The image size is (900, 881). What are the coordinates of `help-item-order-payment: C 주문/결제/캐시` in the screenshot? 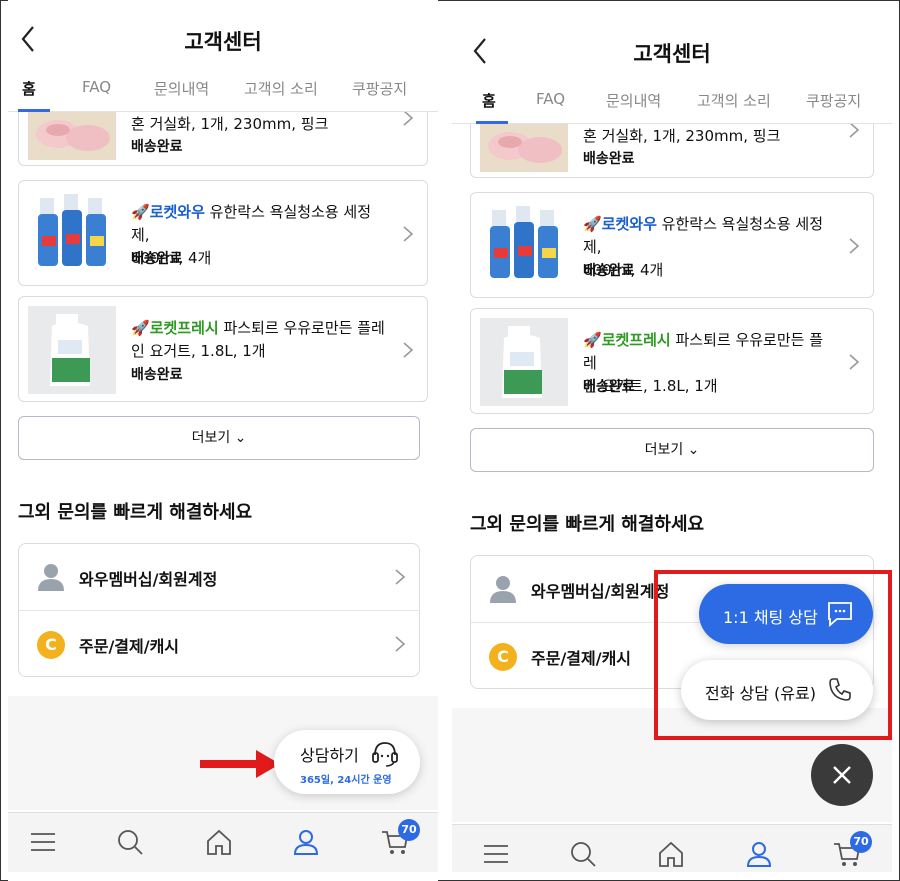 It's located at (219, 643).